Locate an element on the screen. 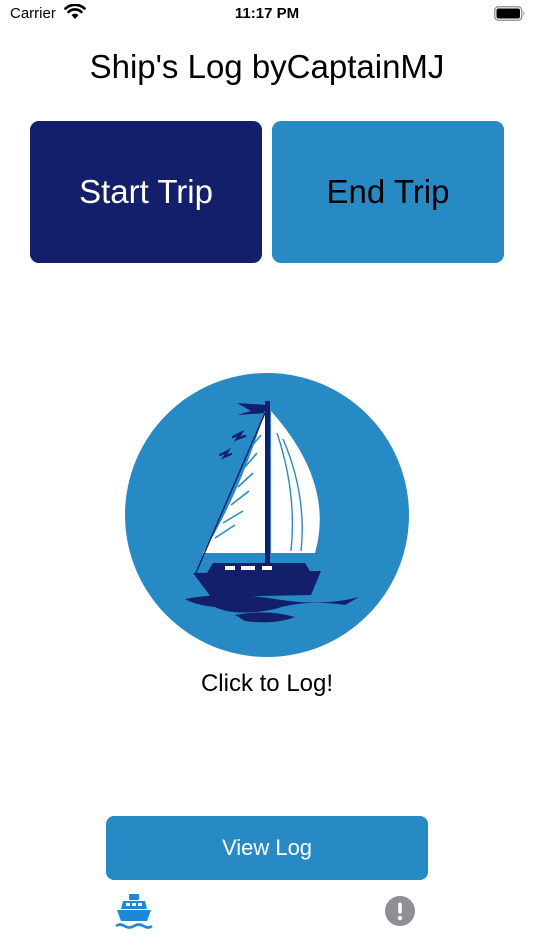  boat-icon is located at coordinates (134, 912).